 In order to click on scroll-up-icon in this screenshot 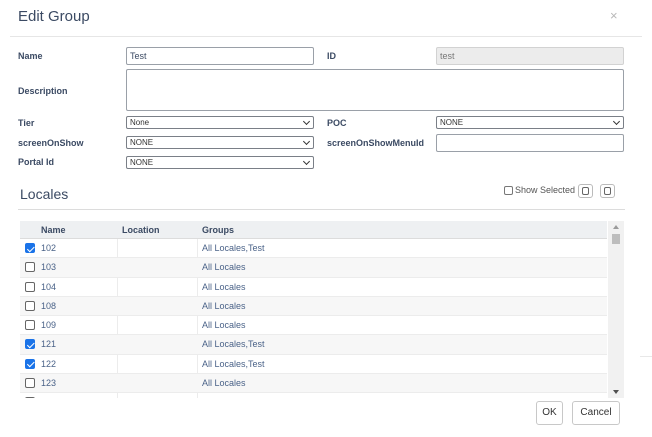, I will do `click(616, 227)`.